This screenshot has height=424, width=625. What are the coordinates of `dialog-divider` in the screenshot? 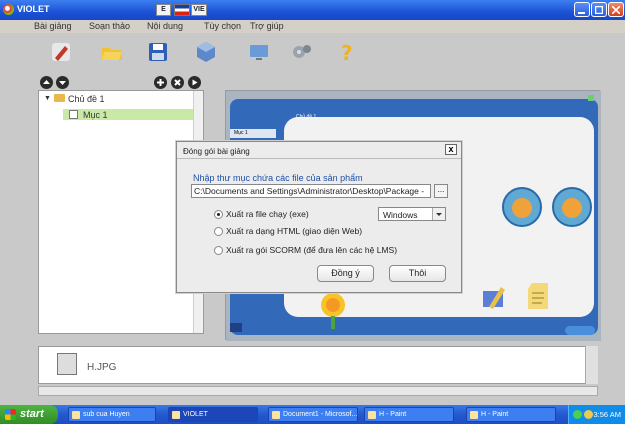 It's located at (319, 158).